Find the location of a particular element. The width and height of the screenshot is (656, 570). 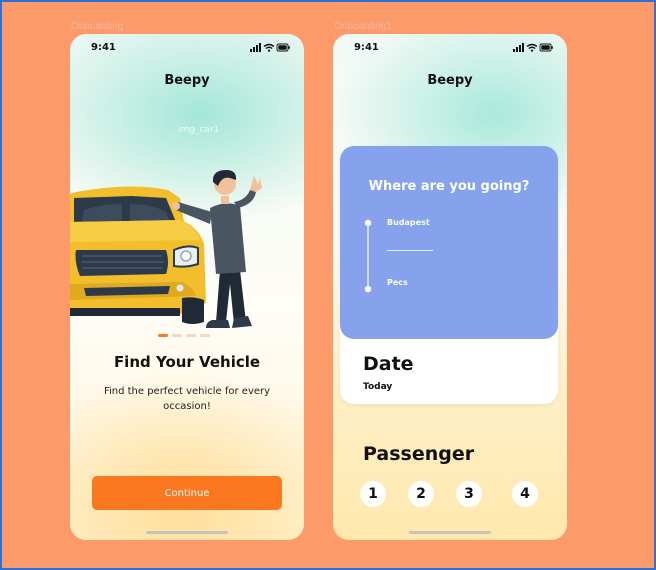

frame-label-onboarding: Onboarding is located at coordinates (97, 26).